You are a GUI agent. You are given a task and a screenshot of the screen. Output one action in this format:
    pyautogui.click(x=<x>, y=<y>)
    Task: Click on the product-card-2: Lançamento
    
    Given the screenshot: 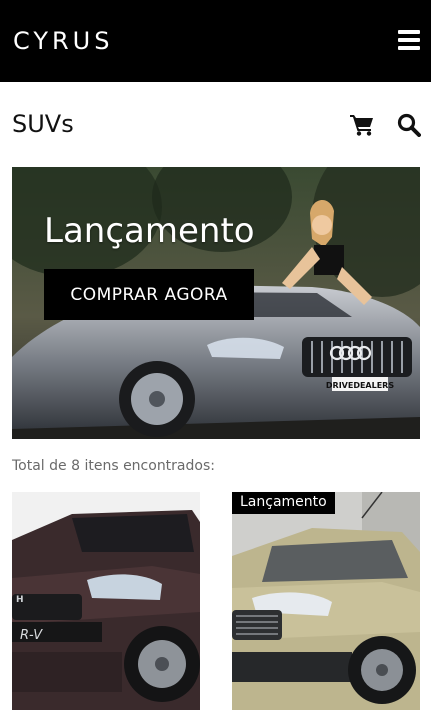 What is the action you would take?
    pyautogui.click(x=326, y=601)
    